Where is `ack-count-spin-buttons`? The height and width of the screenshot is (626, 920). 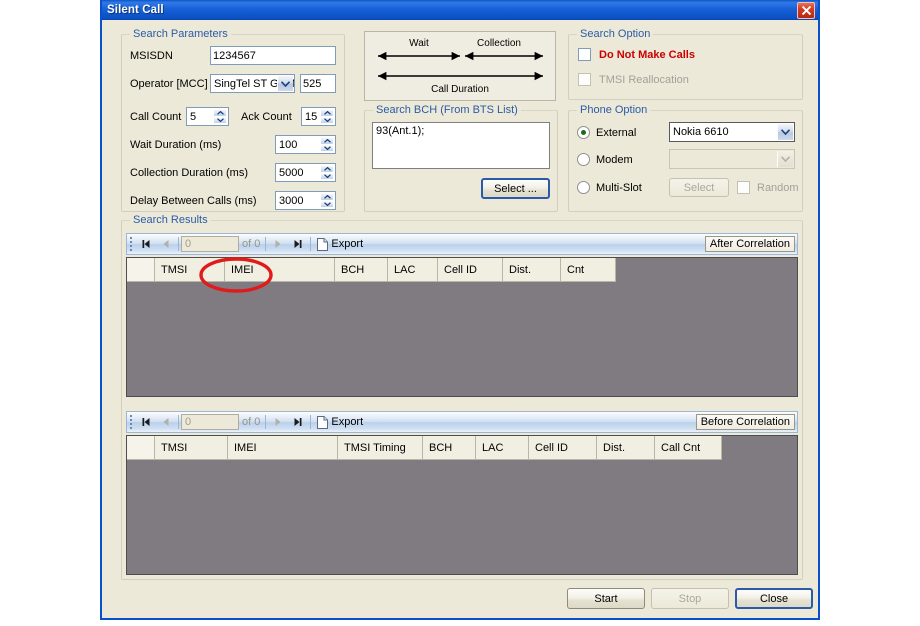
ack-count-spin-buttons is located at coordinates (327, 116).